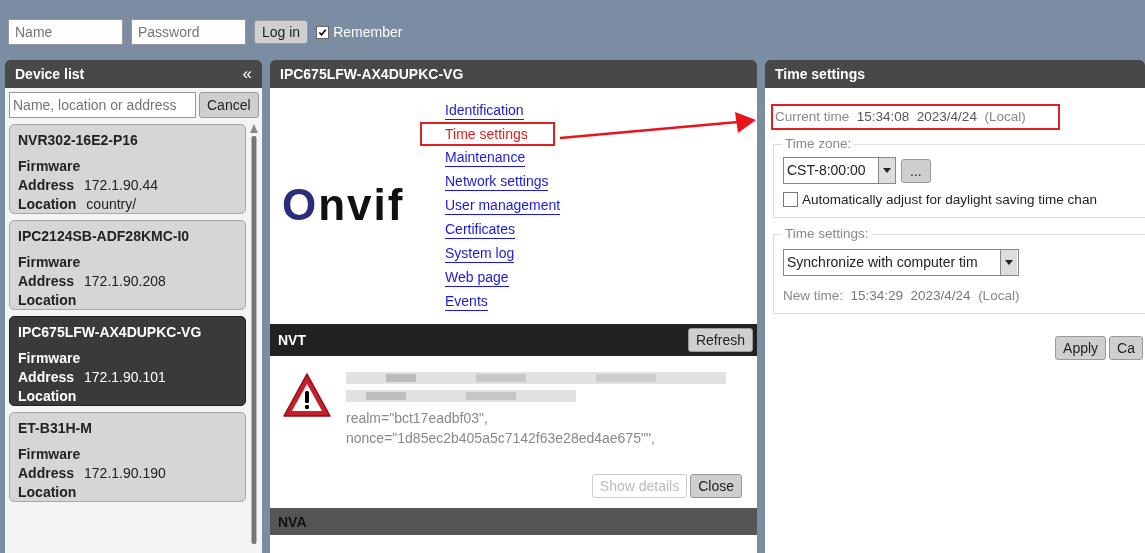  Describe the element at coordinates (128, 457) in the screenshot. I see `device-card: ET-B31H-M Firmware Address 172.1.90.190 Location` at that location.